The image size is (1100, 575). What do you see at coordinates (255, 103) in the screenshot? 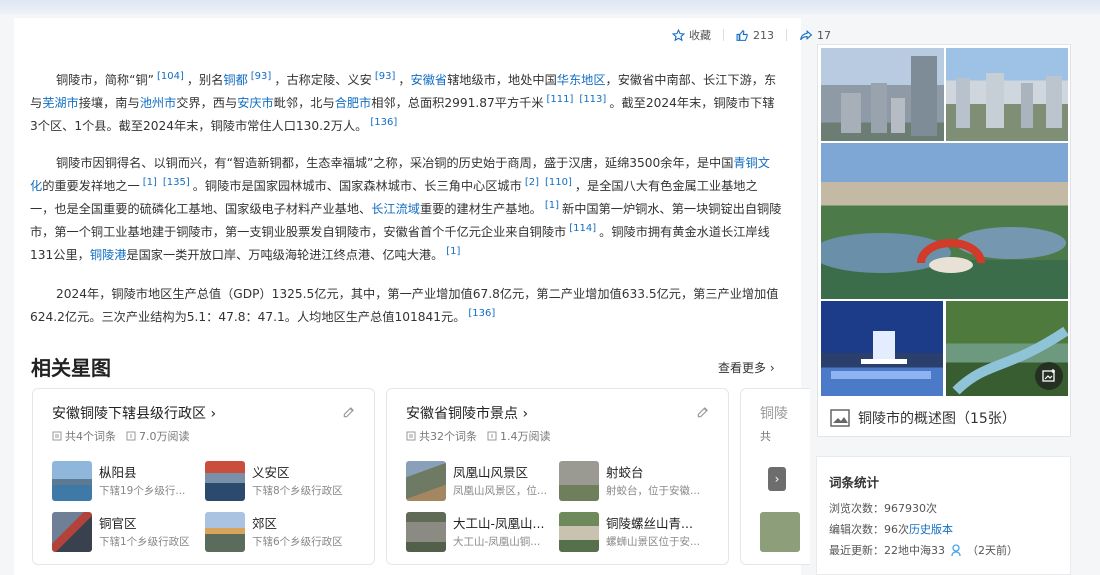
I see `link-anqing: 安庆市` at bounding box center [255, 103].